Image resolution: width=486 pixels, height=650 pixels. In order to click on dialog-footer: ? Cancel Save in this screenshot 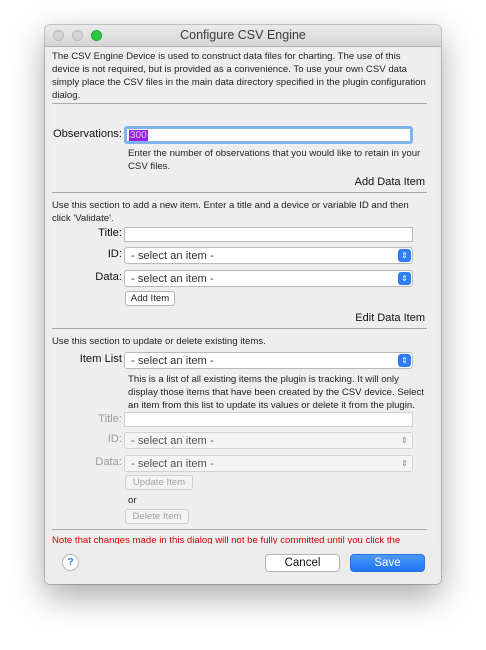, I will do `click(243, 564)`.